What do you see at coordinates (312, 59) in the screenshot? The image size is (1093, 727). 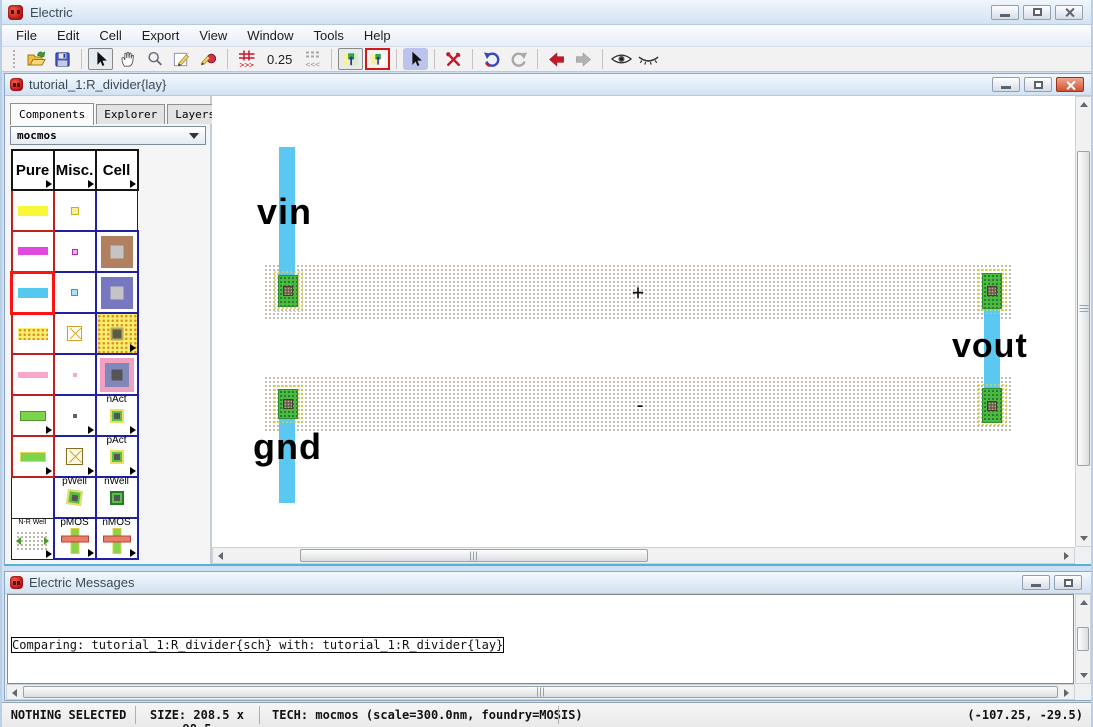 I see `alignment-button: <<<` at bounding box center [312, 59].